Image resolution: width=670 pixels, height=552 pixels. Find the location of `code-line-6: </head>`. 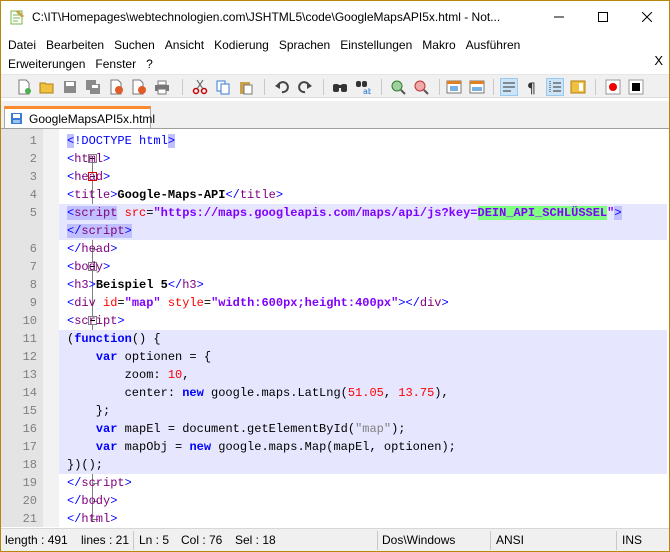

code-line-6: </head> is located at coordinates (92, 249).